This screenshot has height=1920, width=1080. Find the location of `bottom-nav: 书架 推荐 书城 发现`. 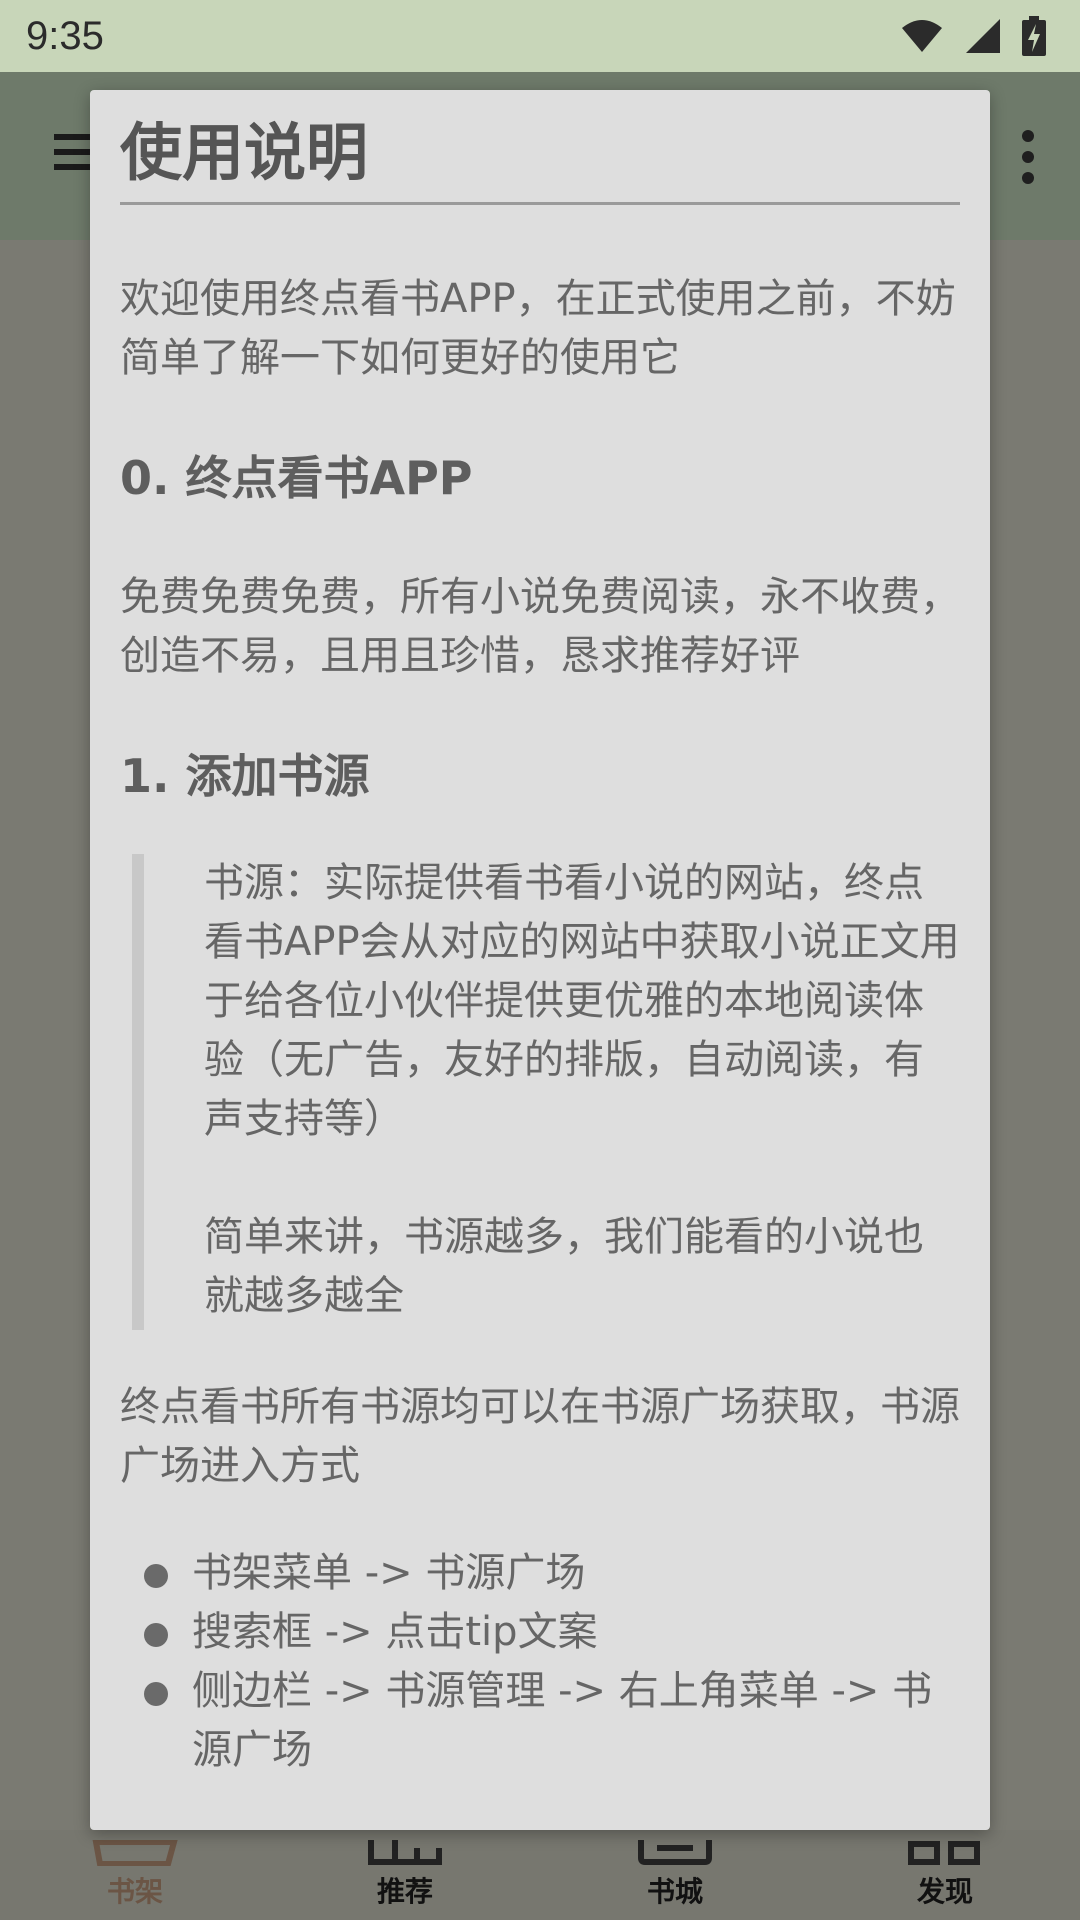

bottom-nav: 书架 推荐 书城 发现 is located at coordinates (540, 1875).